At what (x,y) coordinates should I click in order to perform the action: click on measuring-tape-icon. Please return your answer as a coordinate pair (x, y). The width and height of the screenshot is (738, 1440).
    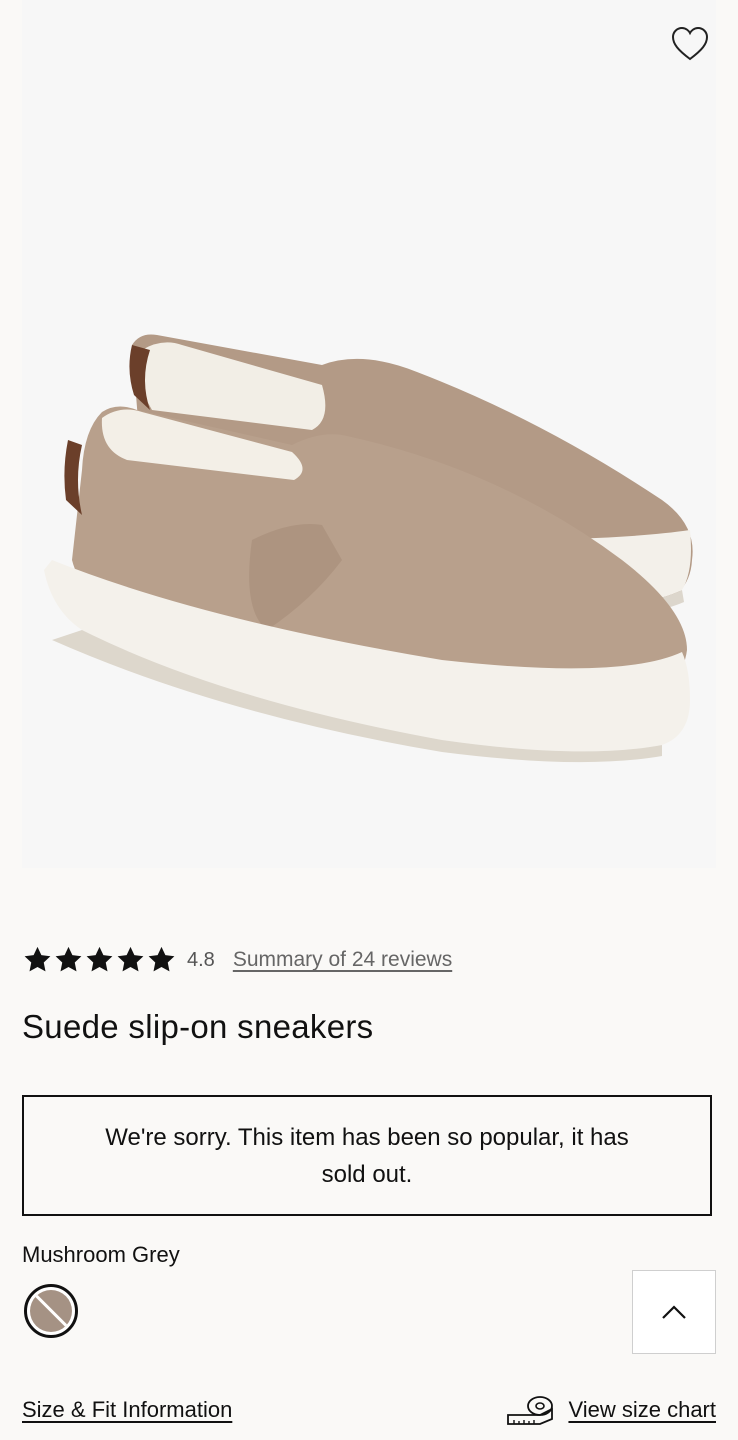
    Looking at the image, I should click on (530, 1410).